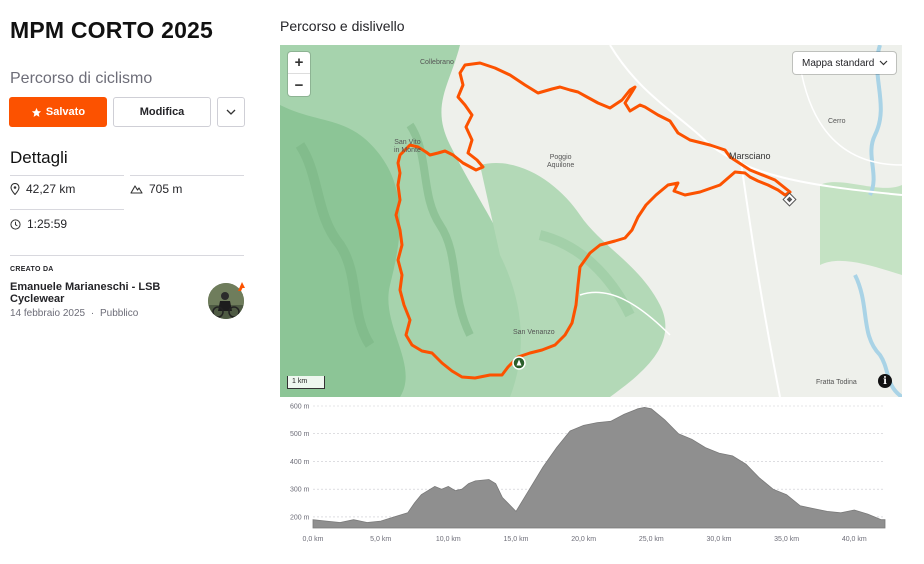  Describe the element at coordinates (127, 255) in the screenshot. I see `section-divider` at that location.